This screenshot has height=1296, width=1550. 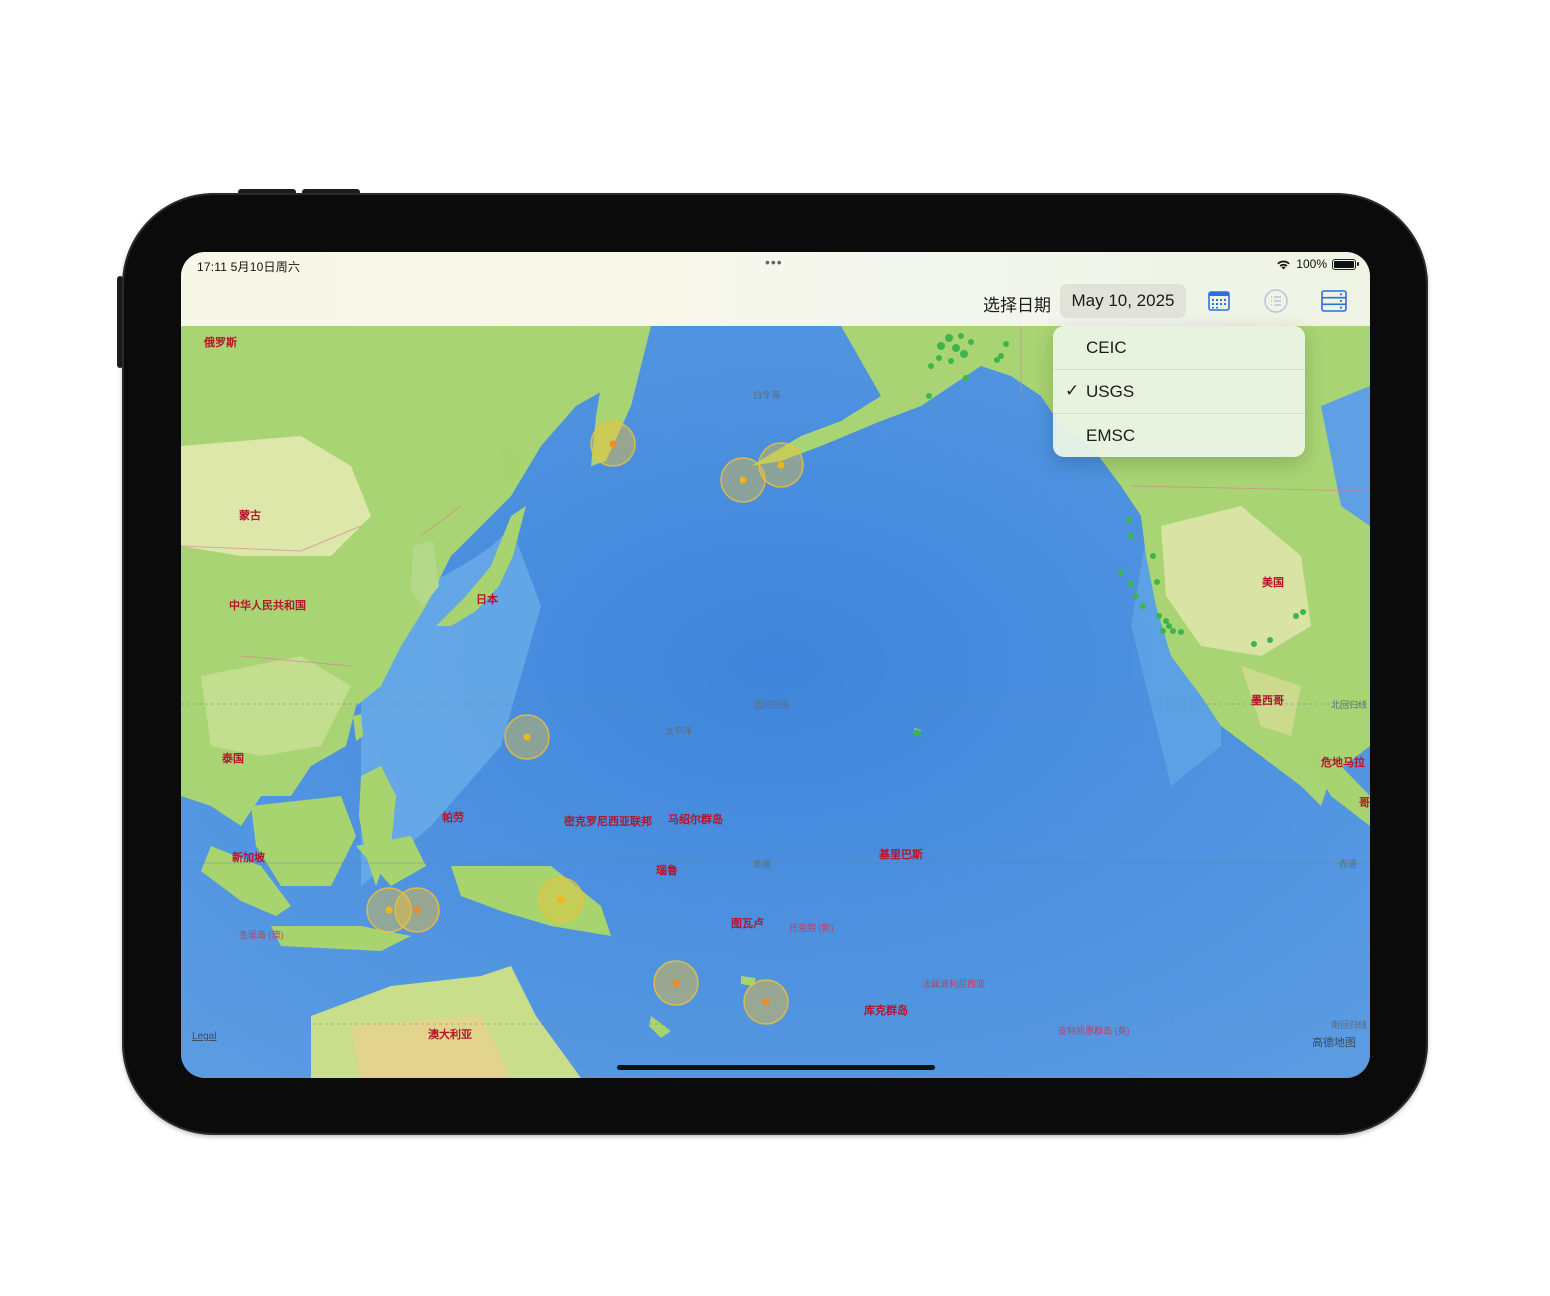 I want to click on label-pitcairn: 皮特凯恩群岛 (英), so click(x=1094, y=1031).